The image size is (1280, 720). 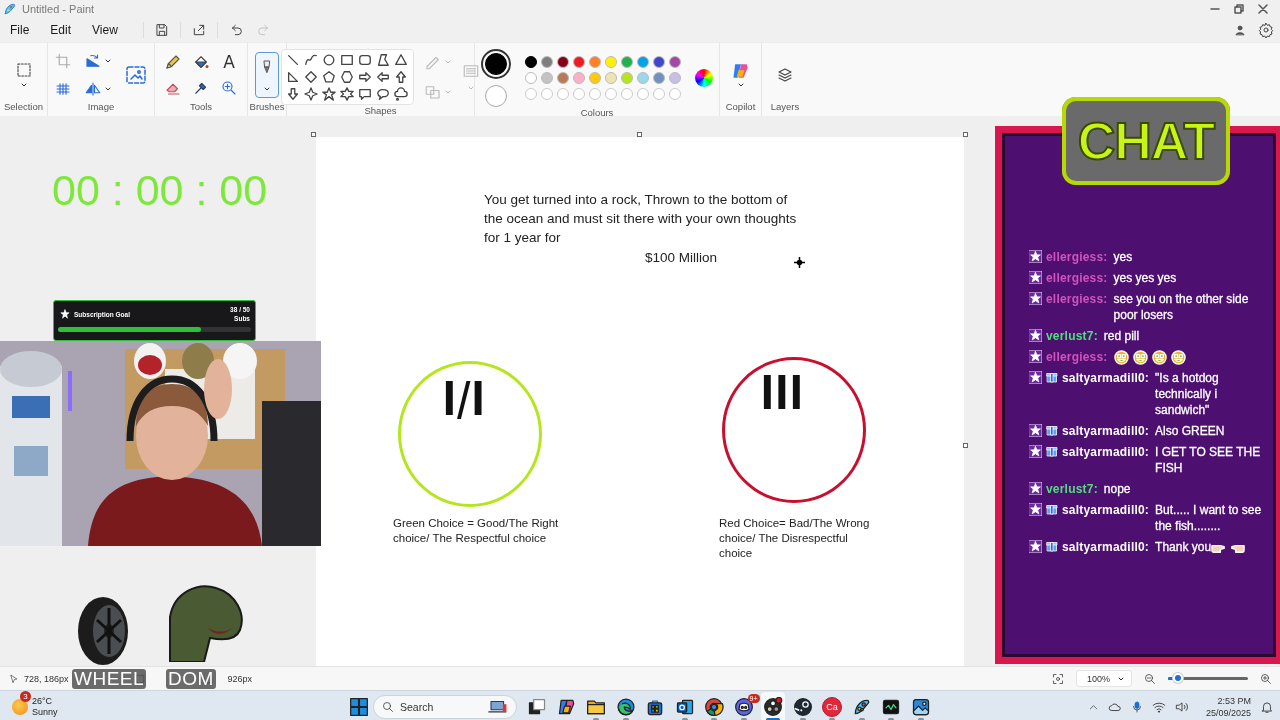 What do you see at coordinates (347, 77) in the screenshot?
I see `hexagon-icon` at bounding box center [347, 77].